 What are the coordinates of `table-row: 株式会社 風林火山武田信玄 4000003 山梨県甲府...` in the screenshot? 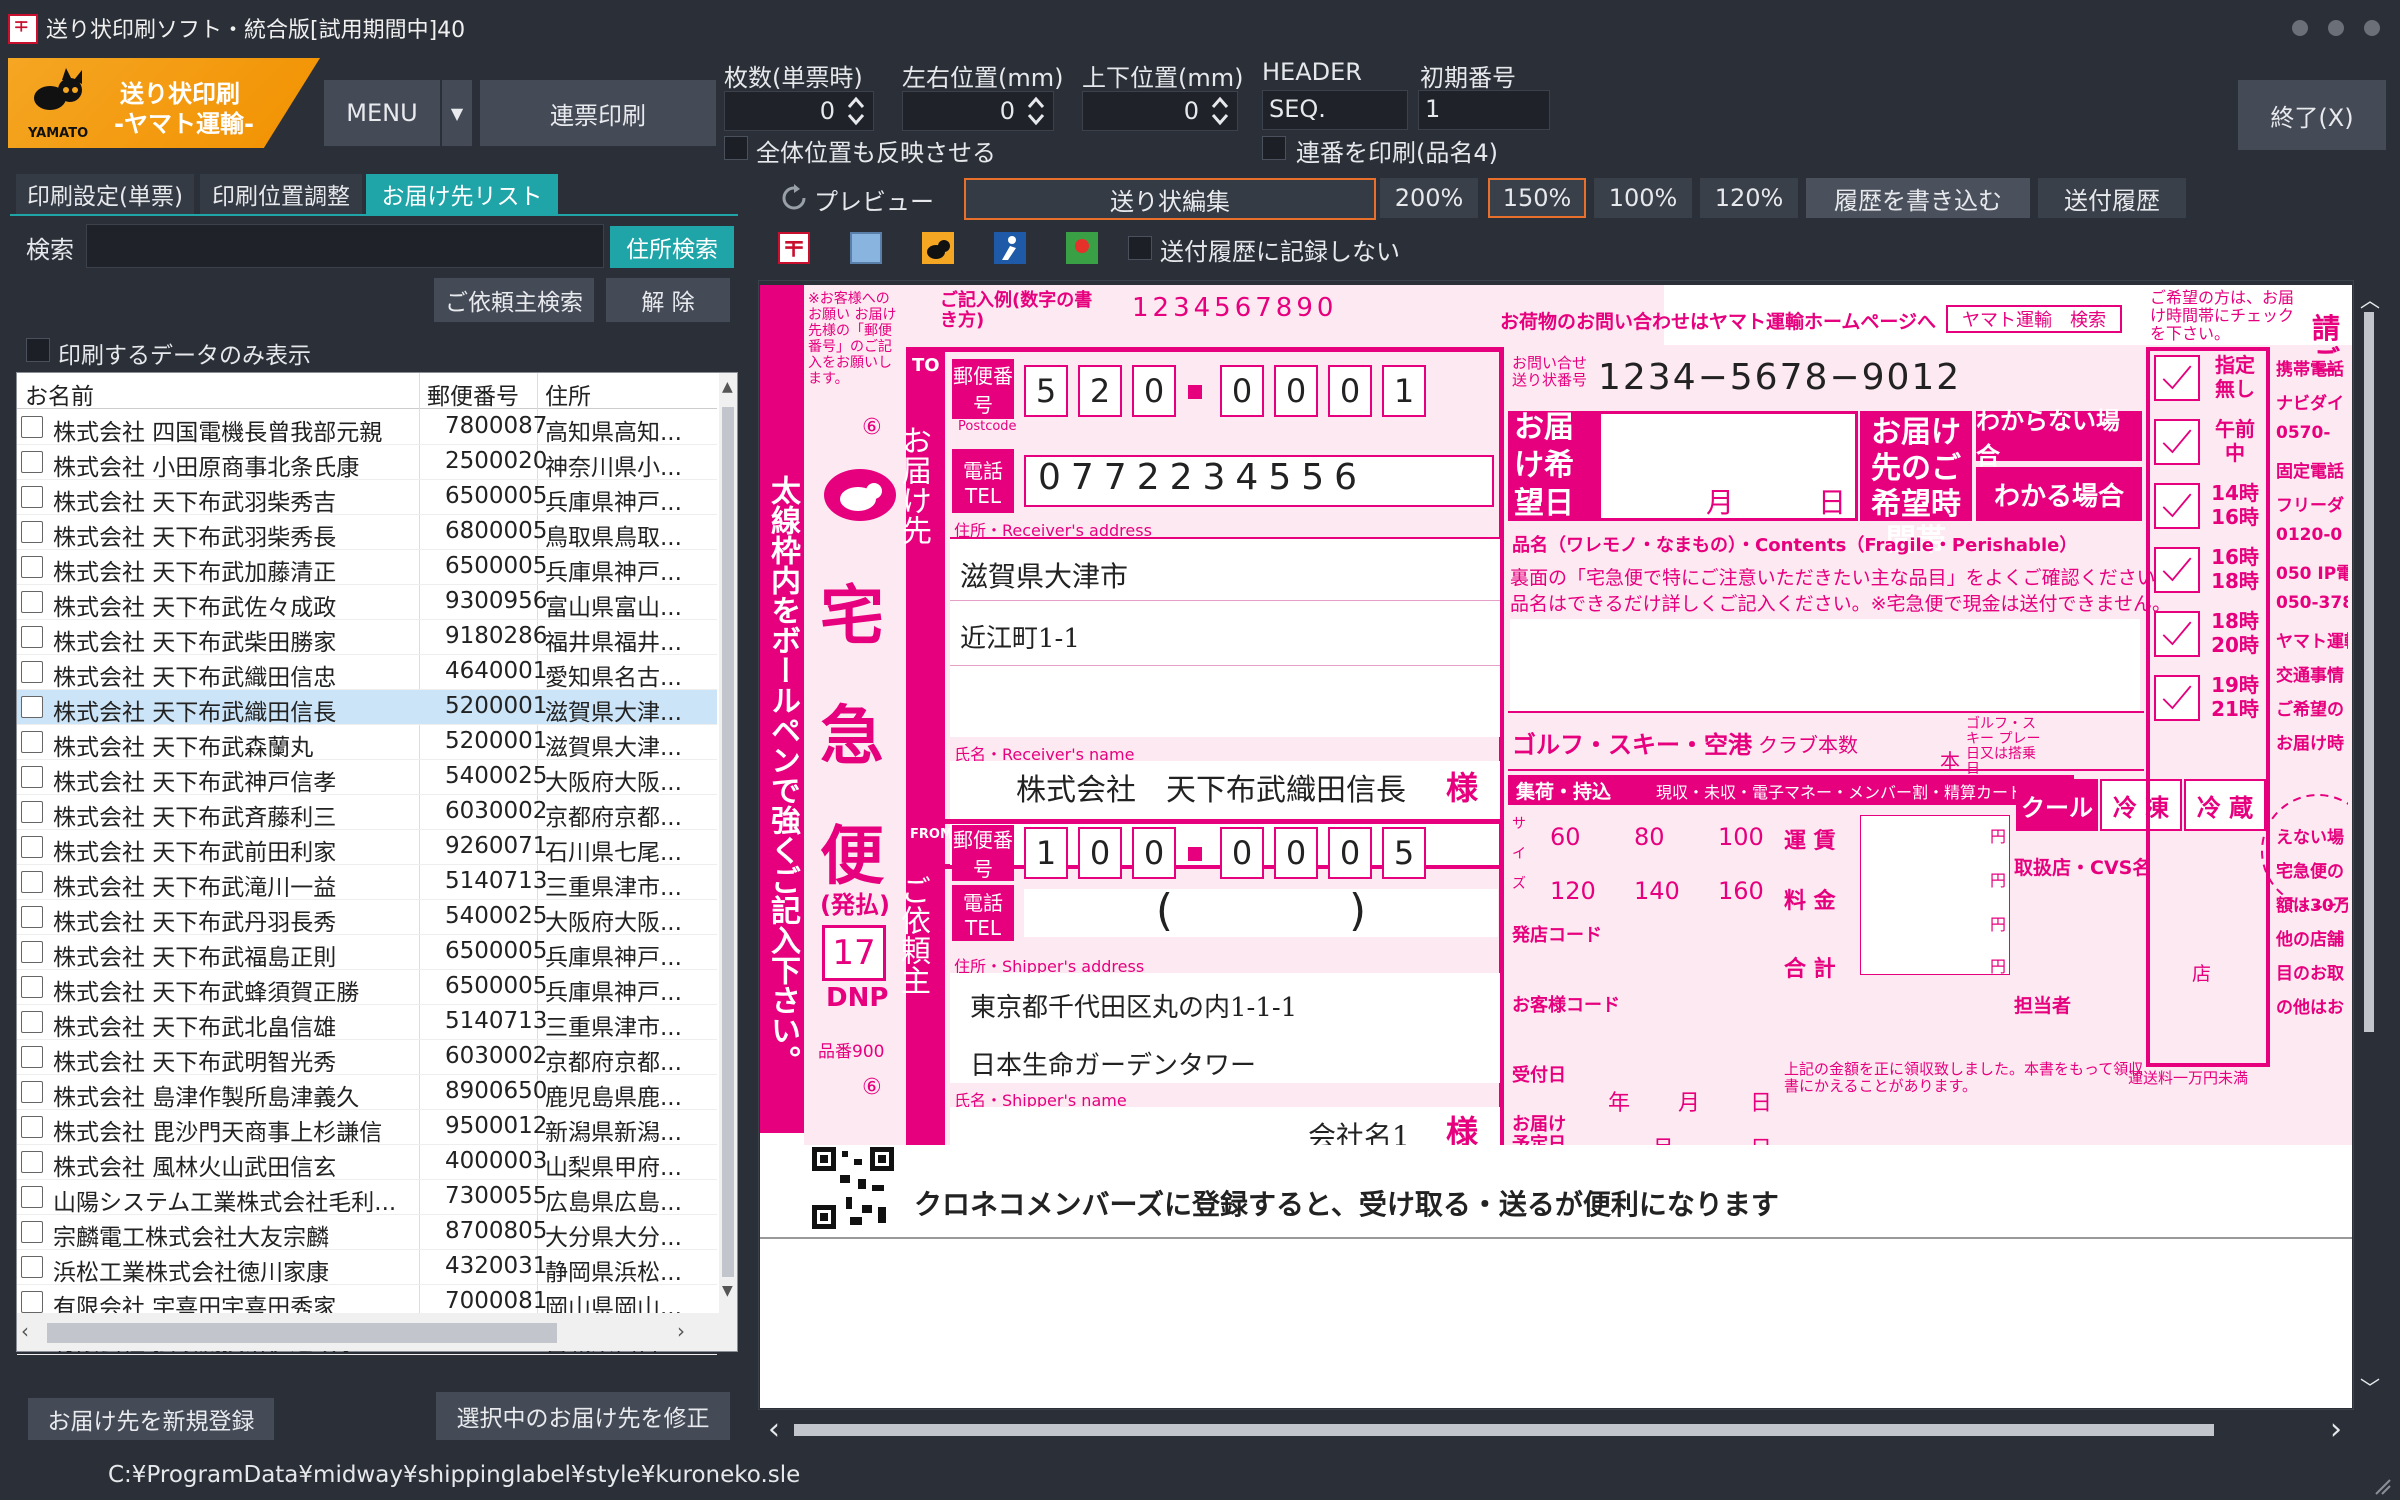 It's located at (367, 1163).